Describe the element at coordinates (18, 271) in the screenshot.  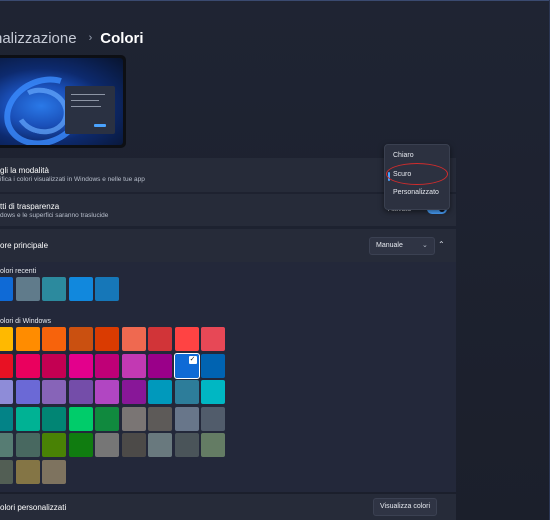
I see `recent-colors-title: olori recenti` at that location.